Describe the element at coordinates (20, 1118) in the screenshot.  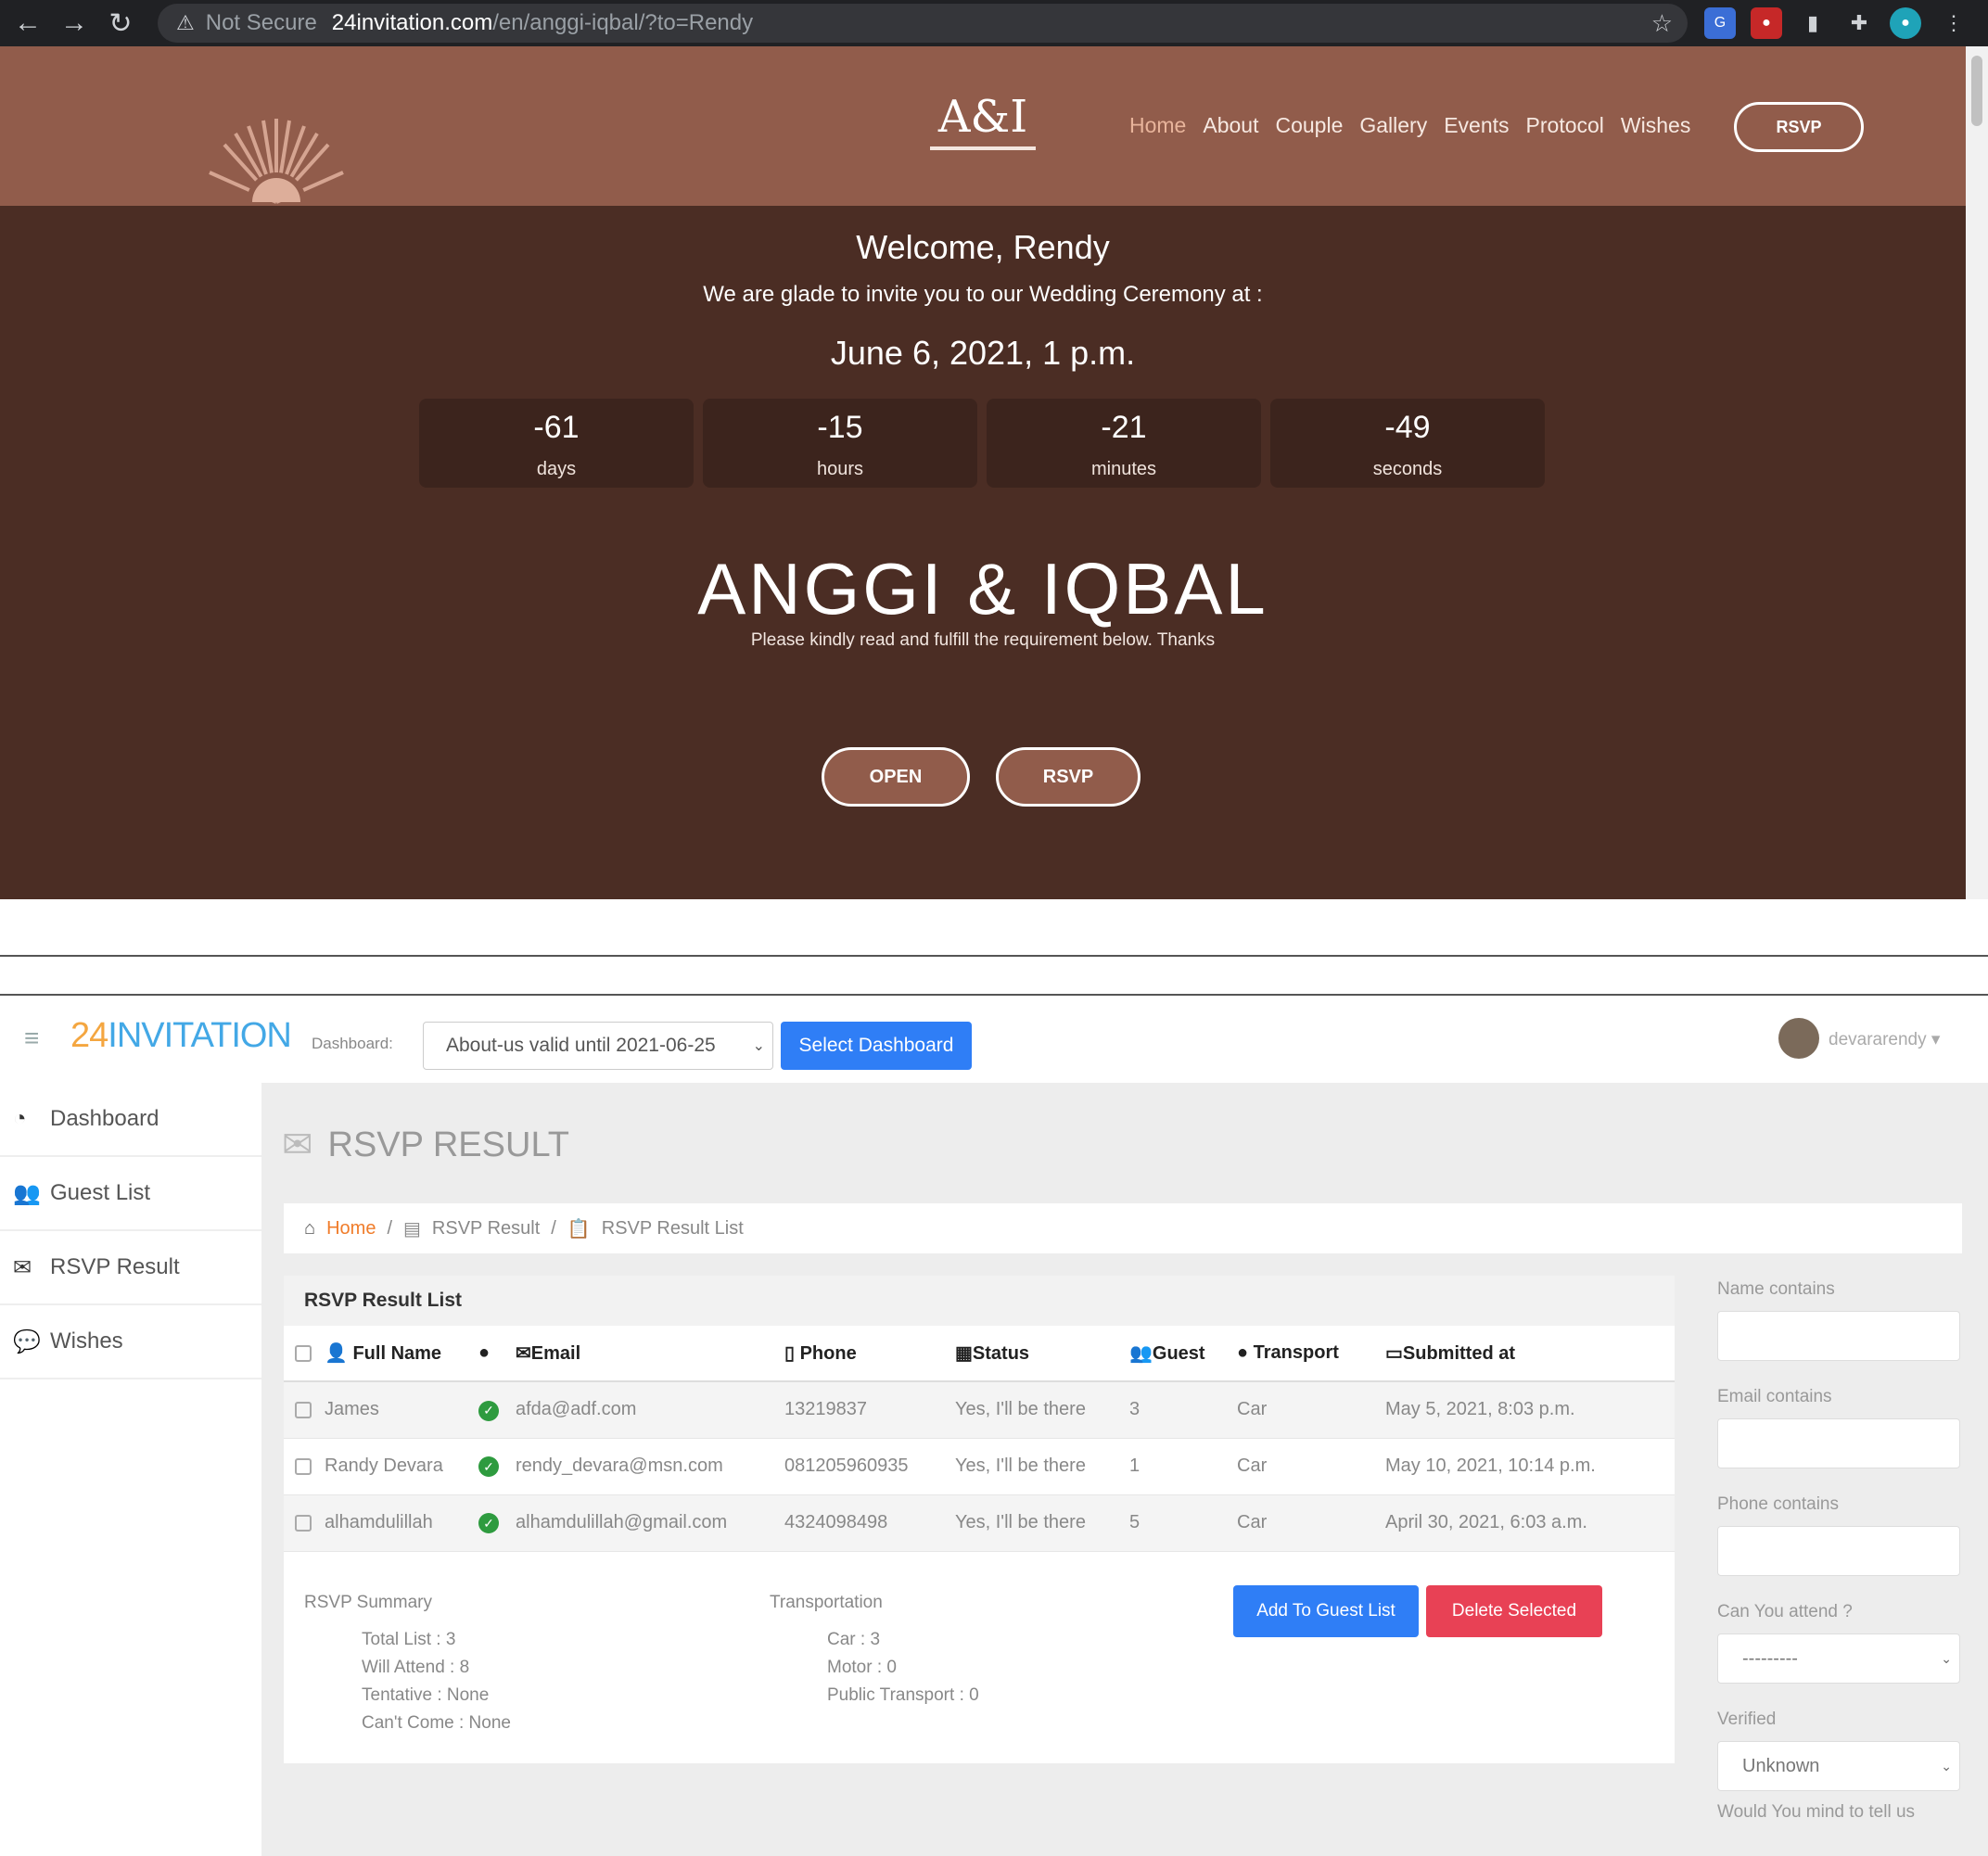
I see `dashboard-icon: ◔` at that location.